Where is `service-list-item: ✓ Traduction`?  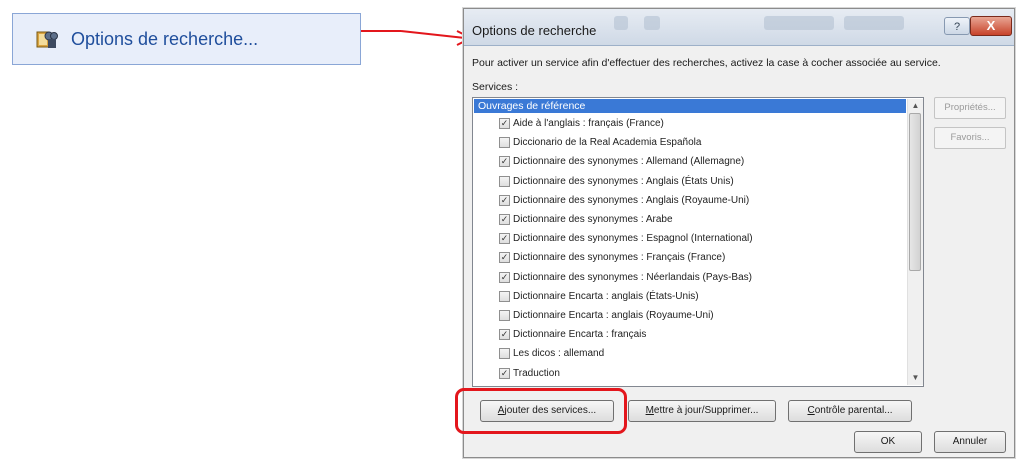 service-list-item: ✓ Traduction is located at coordinates (699, 374).